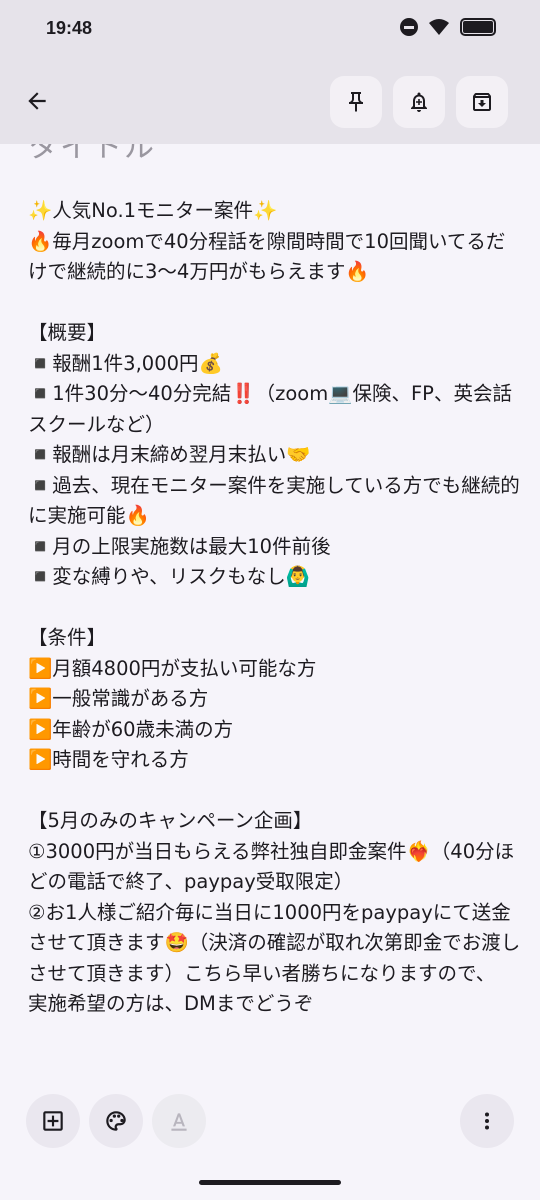 This screenshot has height=1200, width=540. I want to click on status-bar: 19:48, so click(270, 31).